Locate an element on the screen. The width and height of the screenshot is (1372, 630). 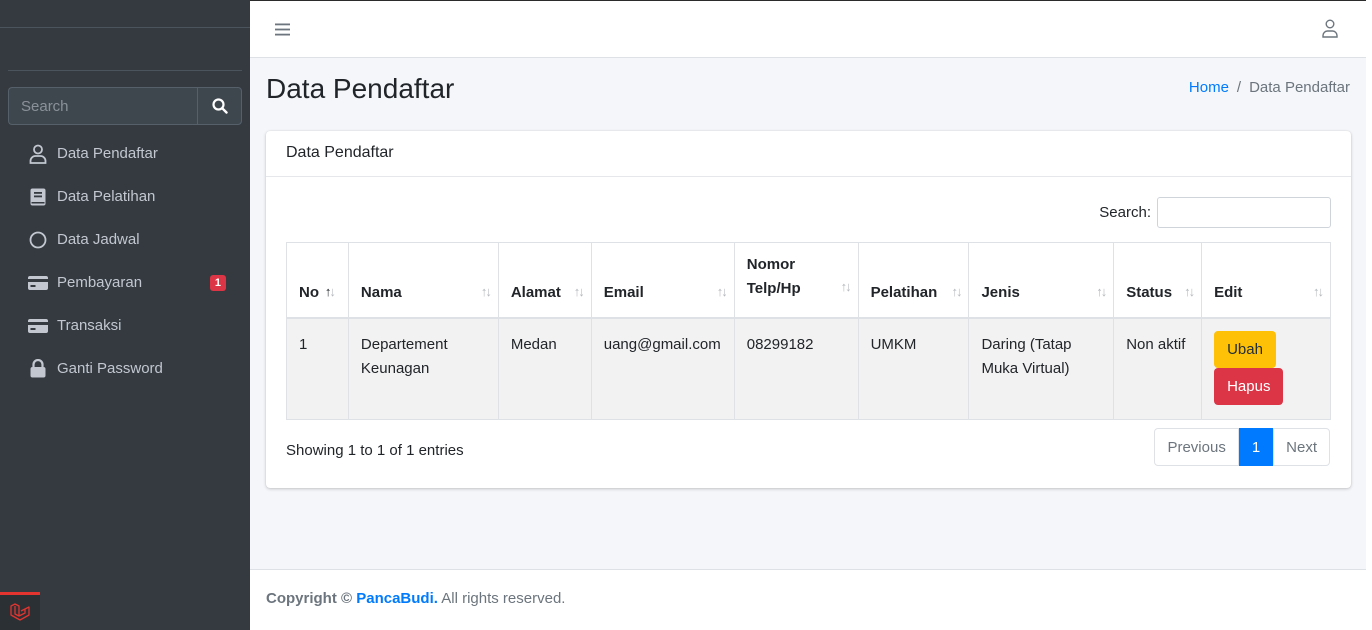
cell-telp: 08299182 is located at coordinates (796, 368).